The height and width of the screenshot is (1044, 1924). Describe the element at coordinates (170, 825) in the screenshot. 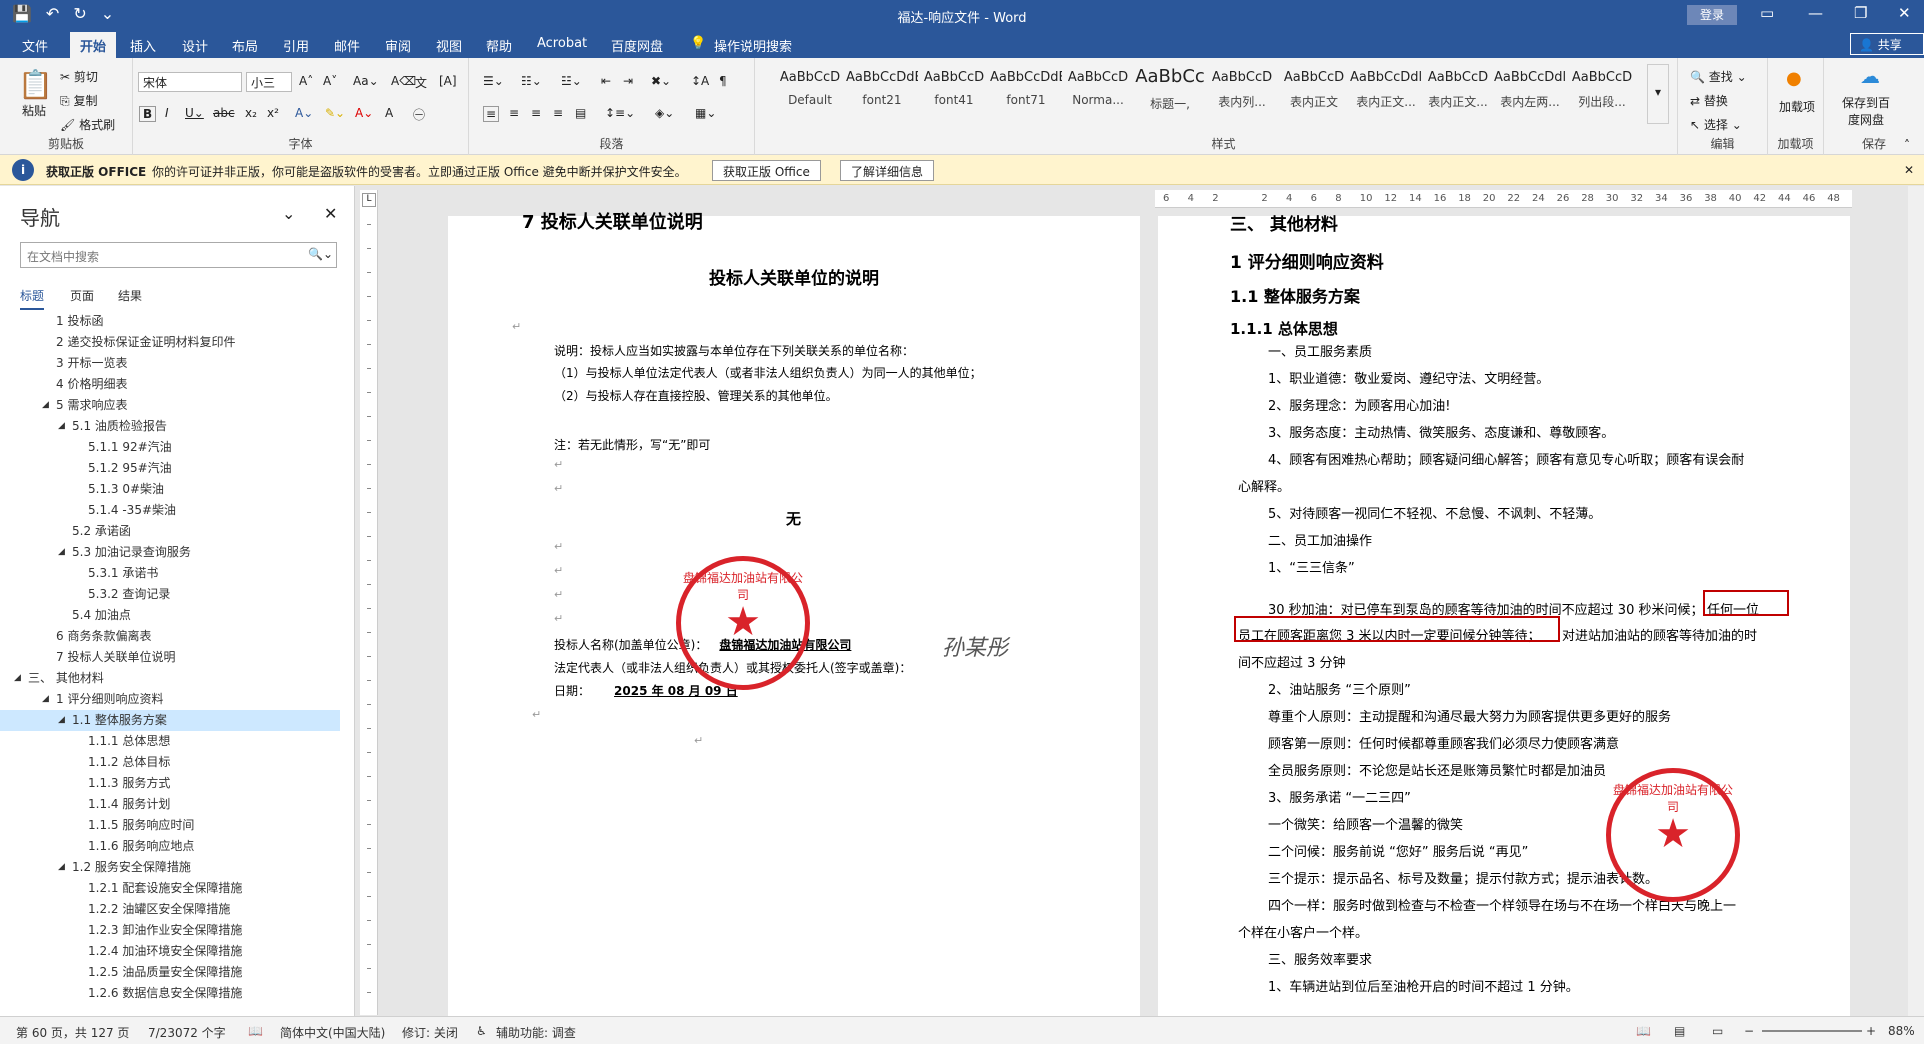

I see `nav-heading-item: 1.1.5 服务响应时间` at that location.